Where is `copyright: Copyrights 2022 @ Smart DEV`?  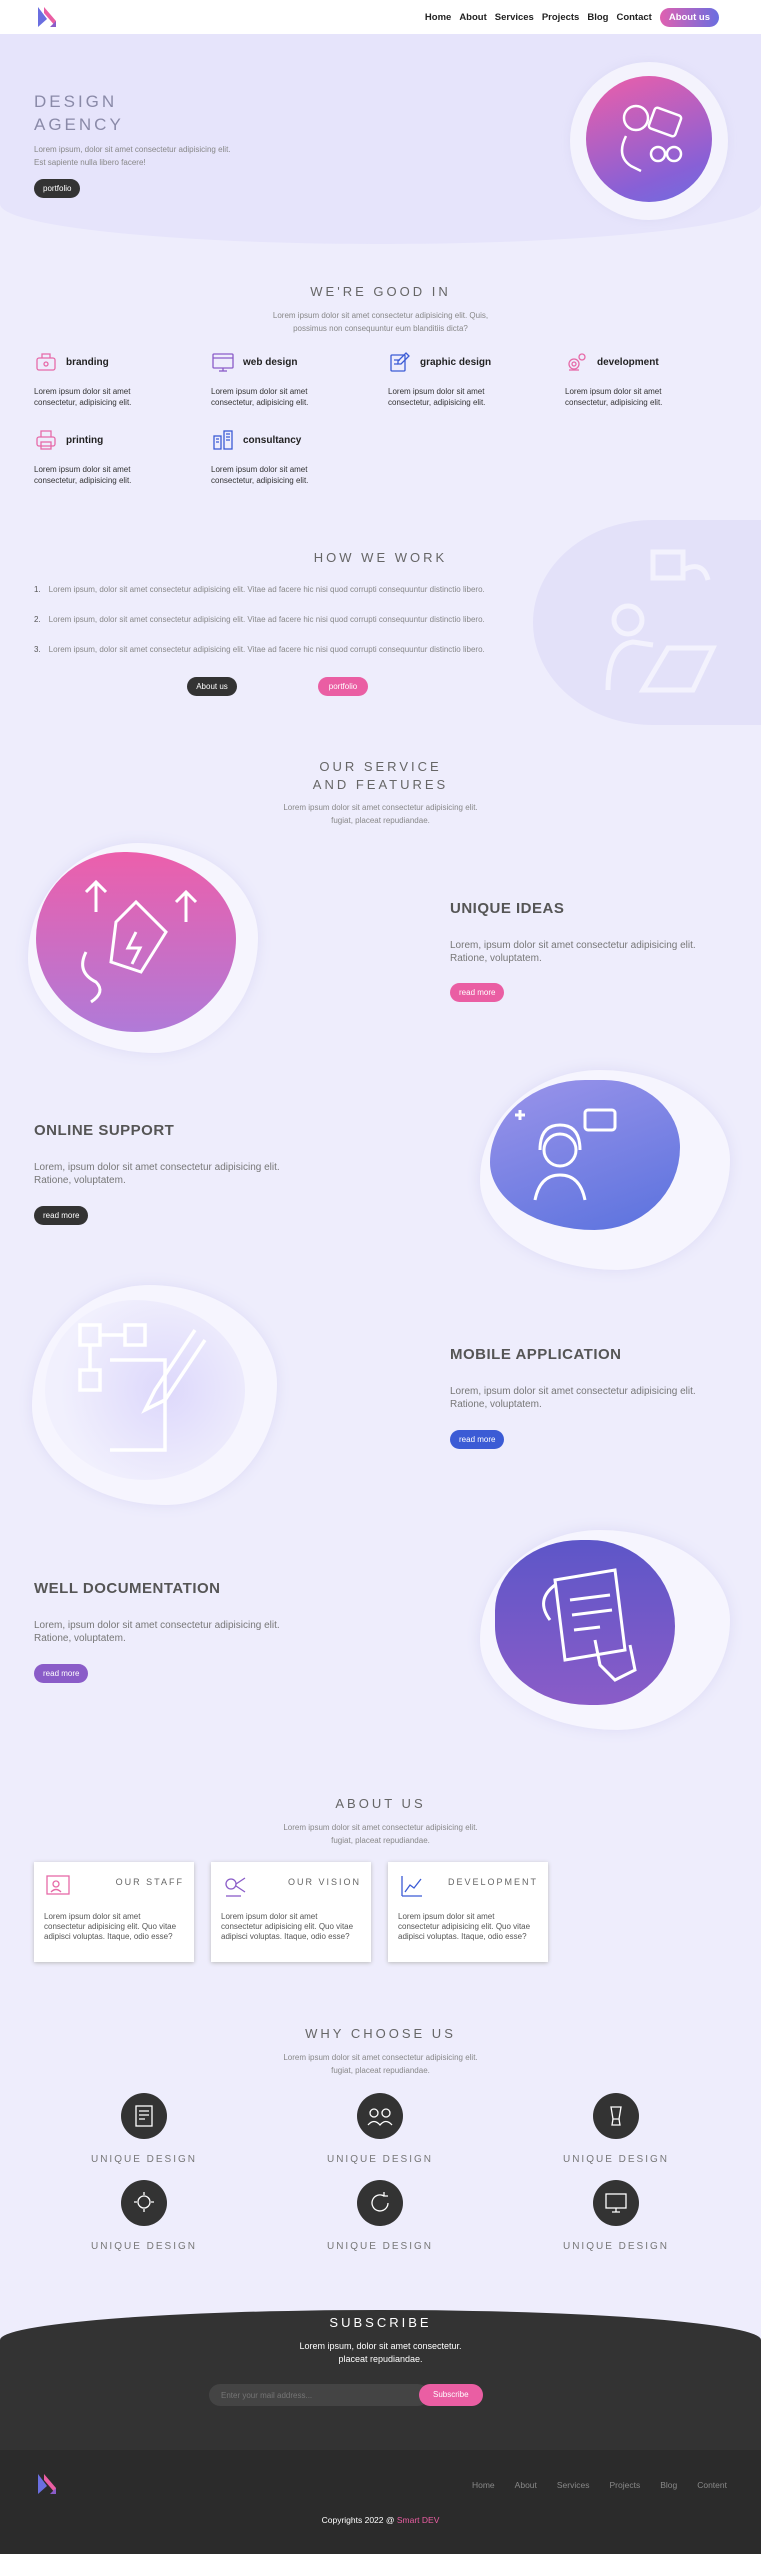 copyright: Copyrights 2022 @ Smart DEV is located at coordinates (380, 2520).